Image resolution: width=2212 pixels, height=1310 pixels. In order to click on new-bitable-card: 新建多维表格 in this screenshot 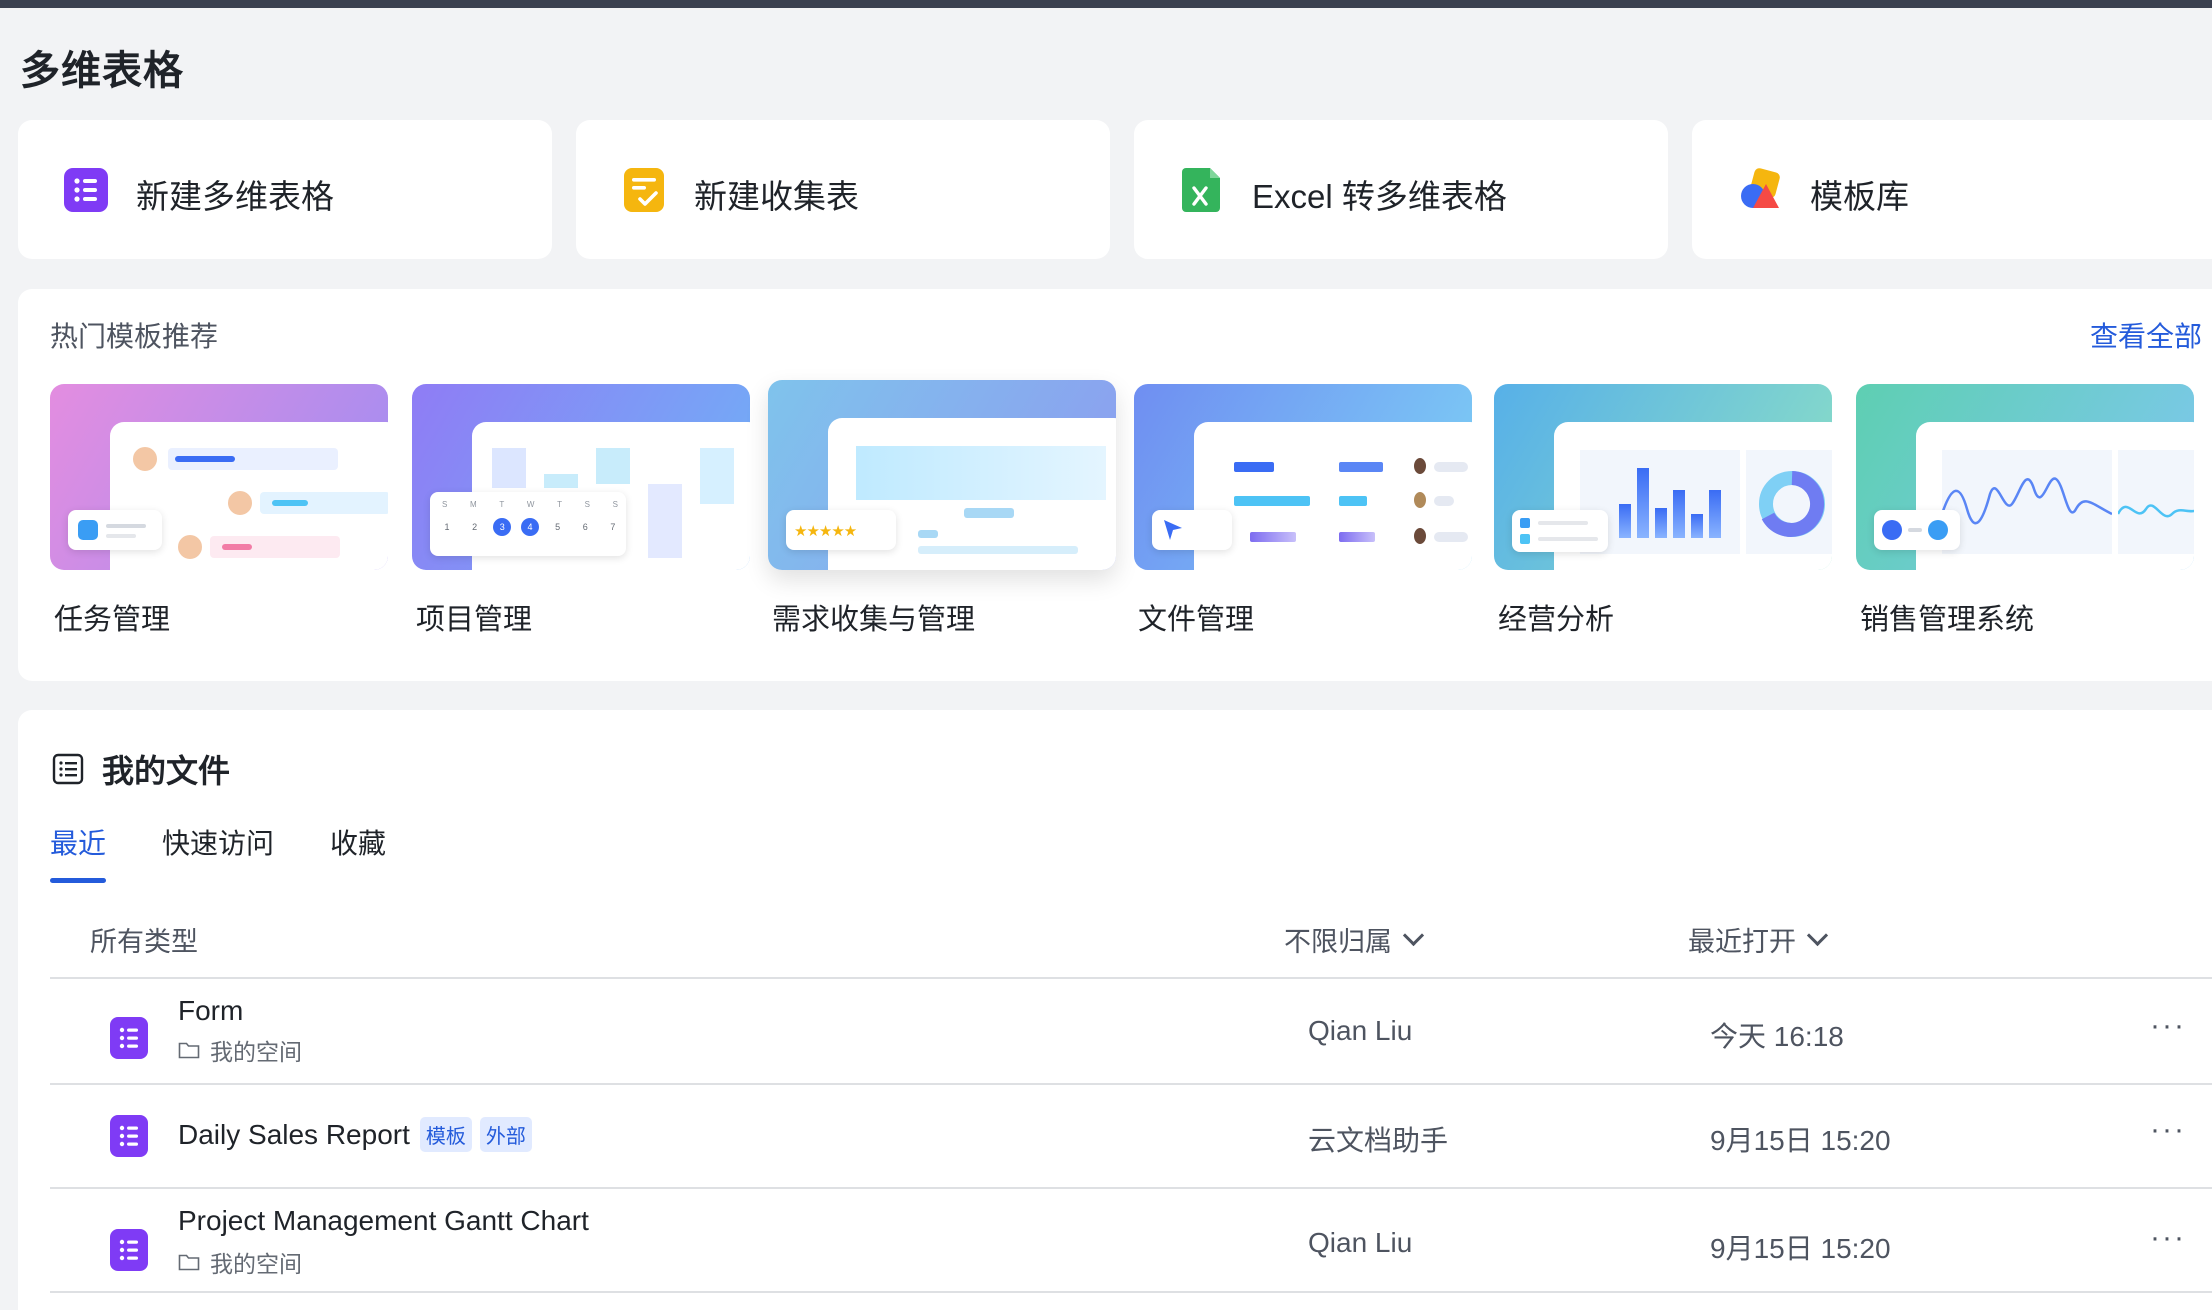, I will do `click(285, 189)`.